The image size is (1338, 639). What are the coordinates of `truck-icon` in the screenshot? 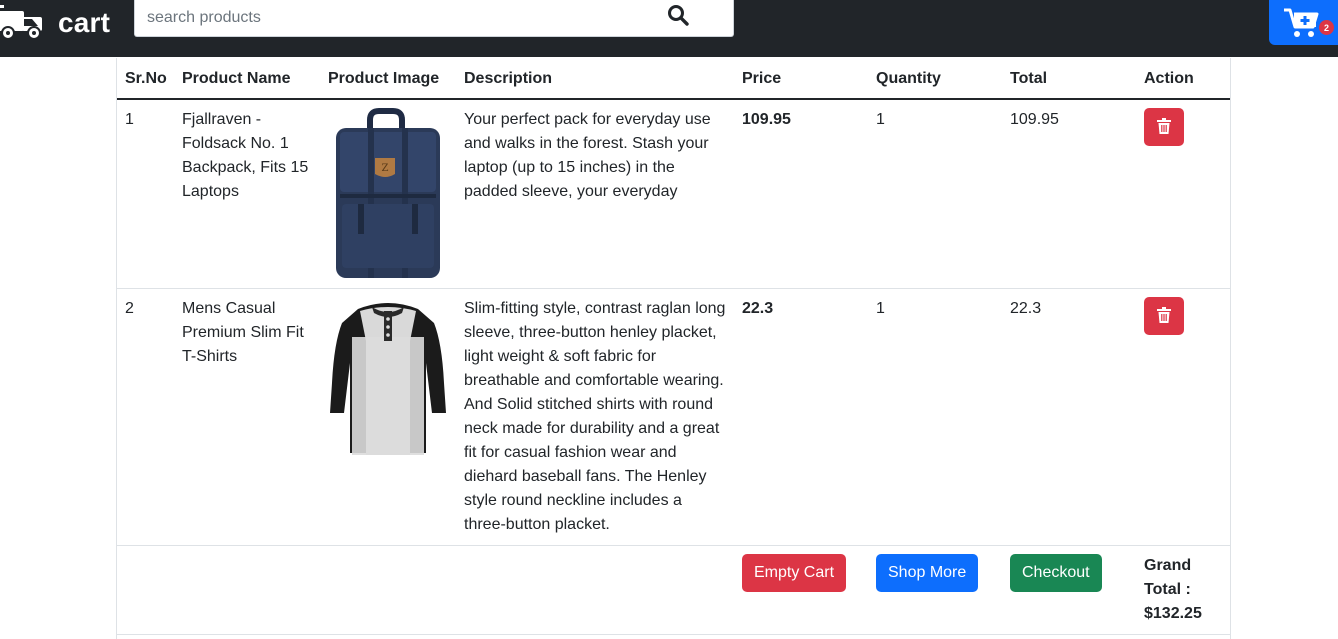 It's located at (25, 23).